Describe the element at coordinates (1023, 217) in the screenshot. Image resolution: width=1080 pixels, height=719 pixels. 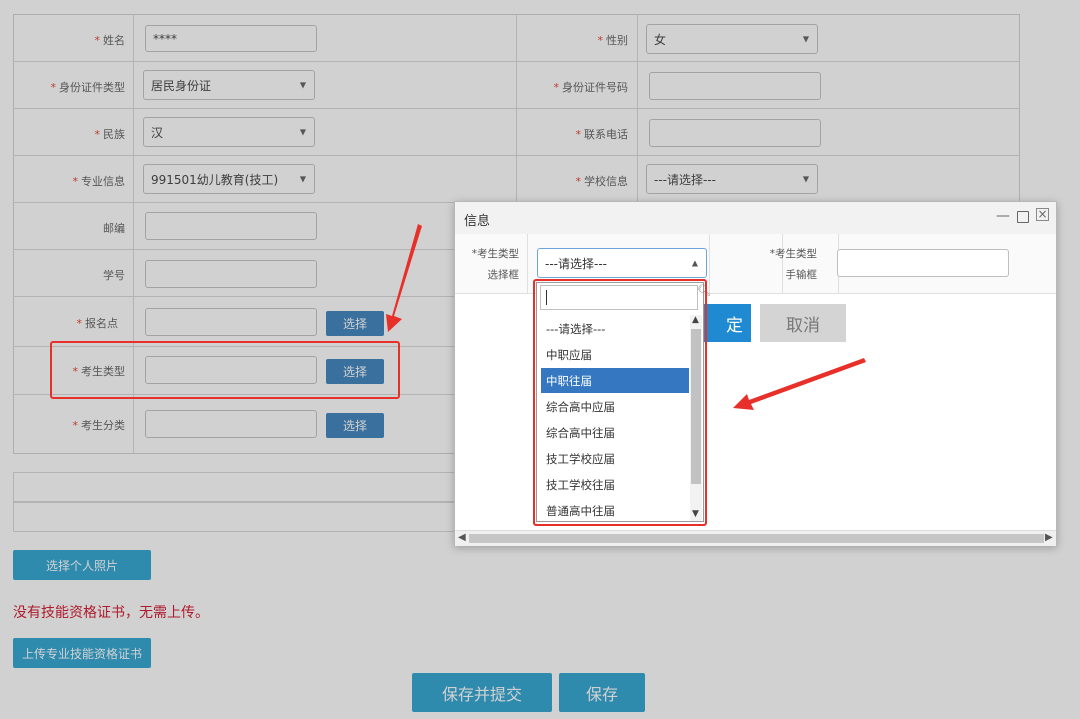
I see `maximize-icon` at that location.